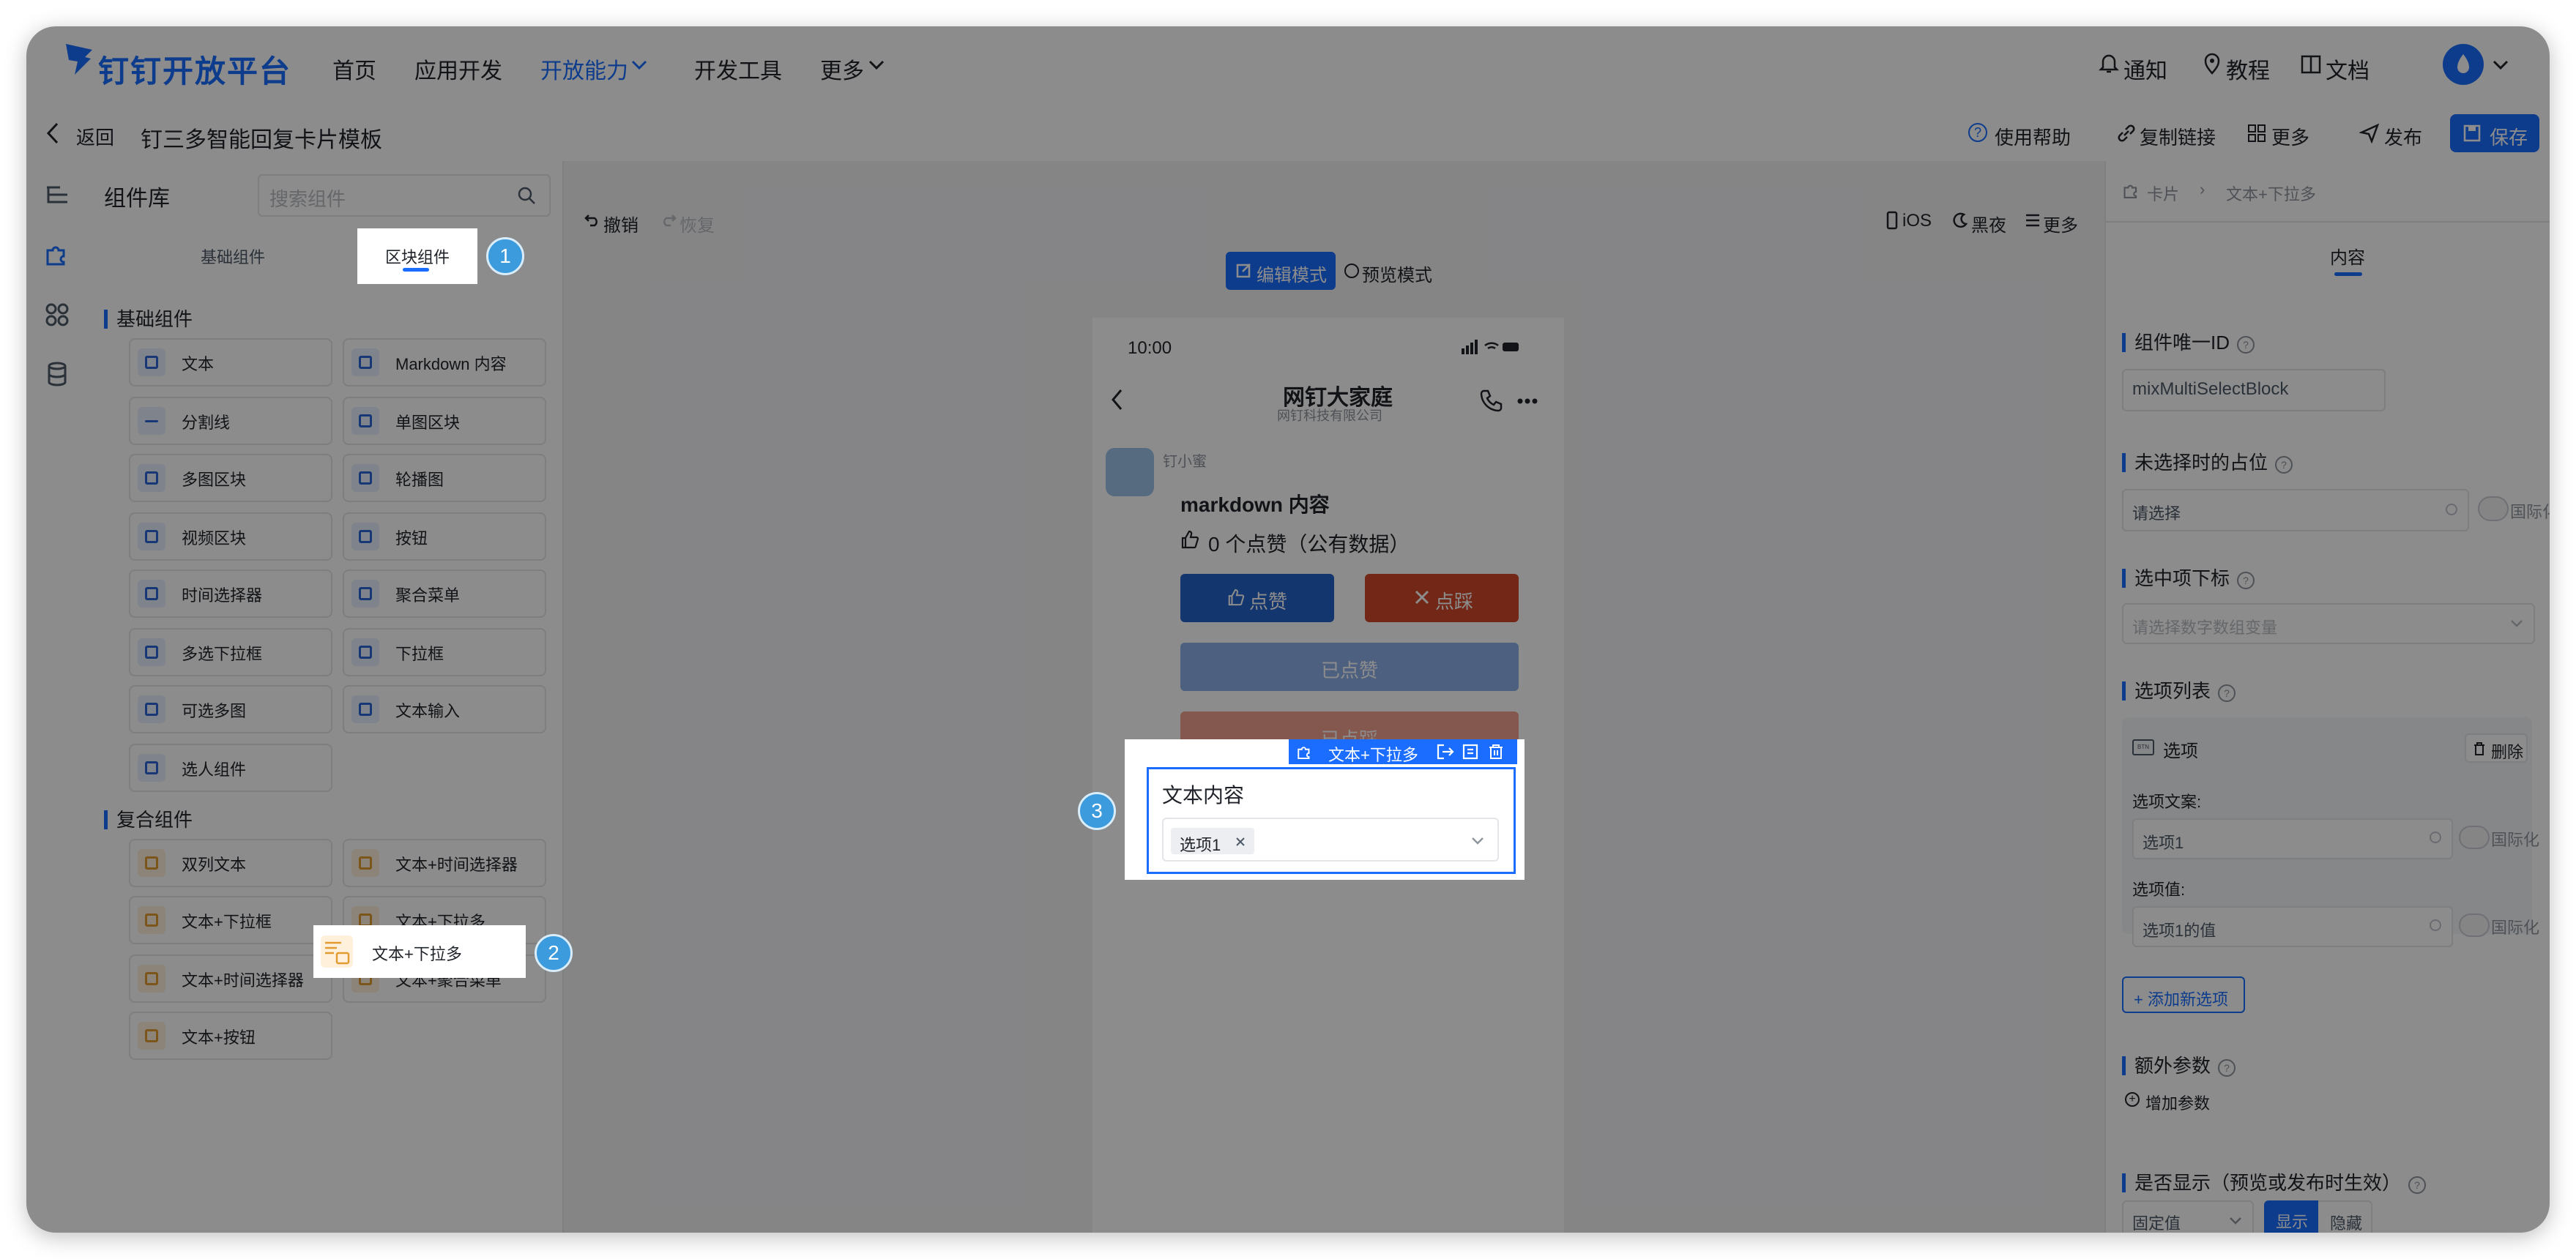  Describe the element at coordinates (57, 314) in the screenshot. I see `apps-grid-icon` at that location.